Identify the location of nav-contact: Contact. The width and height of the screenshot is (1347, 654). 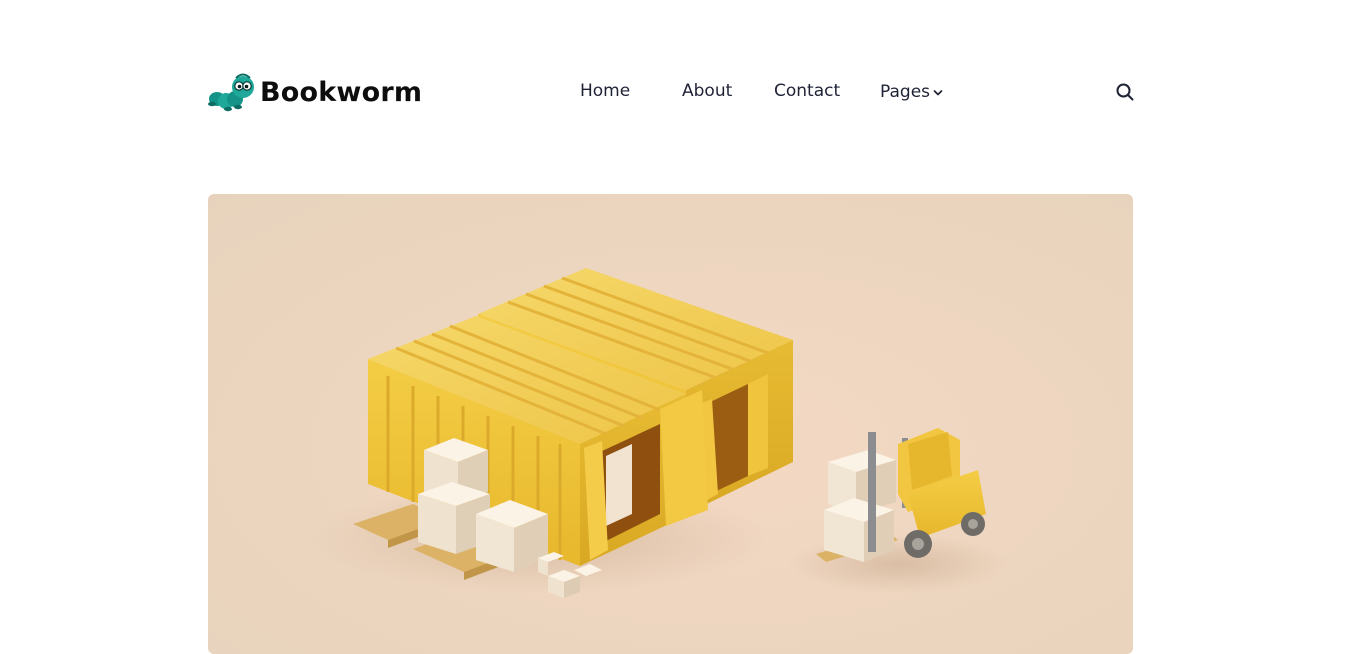
(807, 91).